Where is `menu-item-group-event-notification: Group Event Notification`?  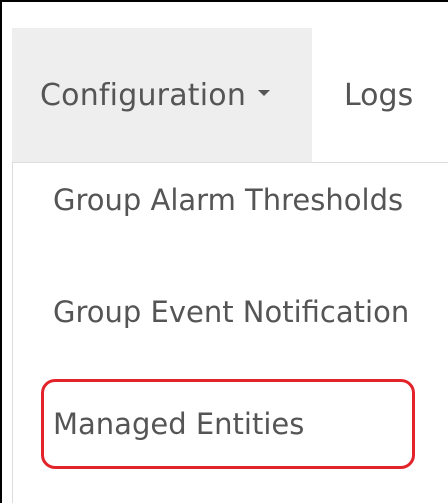
menu-item-group-event-notification: Group Event Notification is located at coordinates (231, 312).